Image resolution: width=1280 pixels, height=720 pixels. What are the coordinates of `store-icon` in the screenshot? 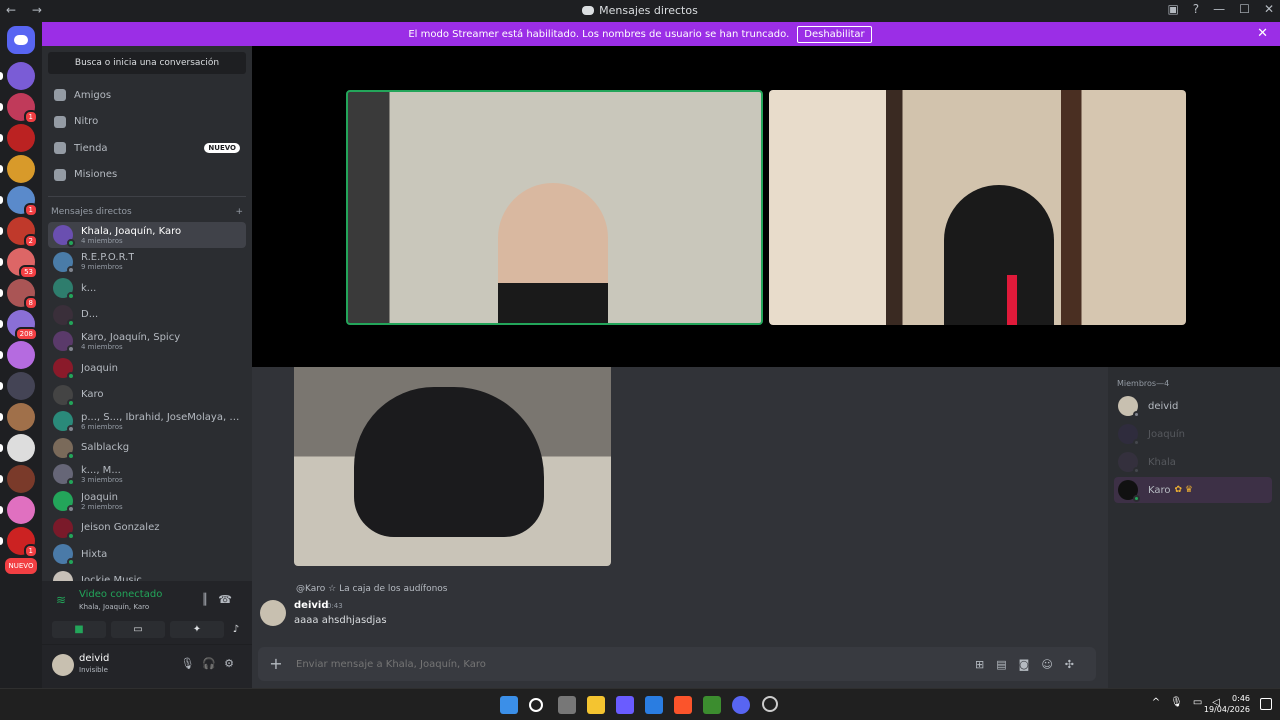 It's located at (654, 705).